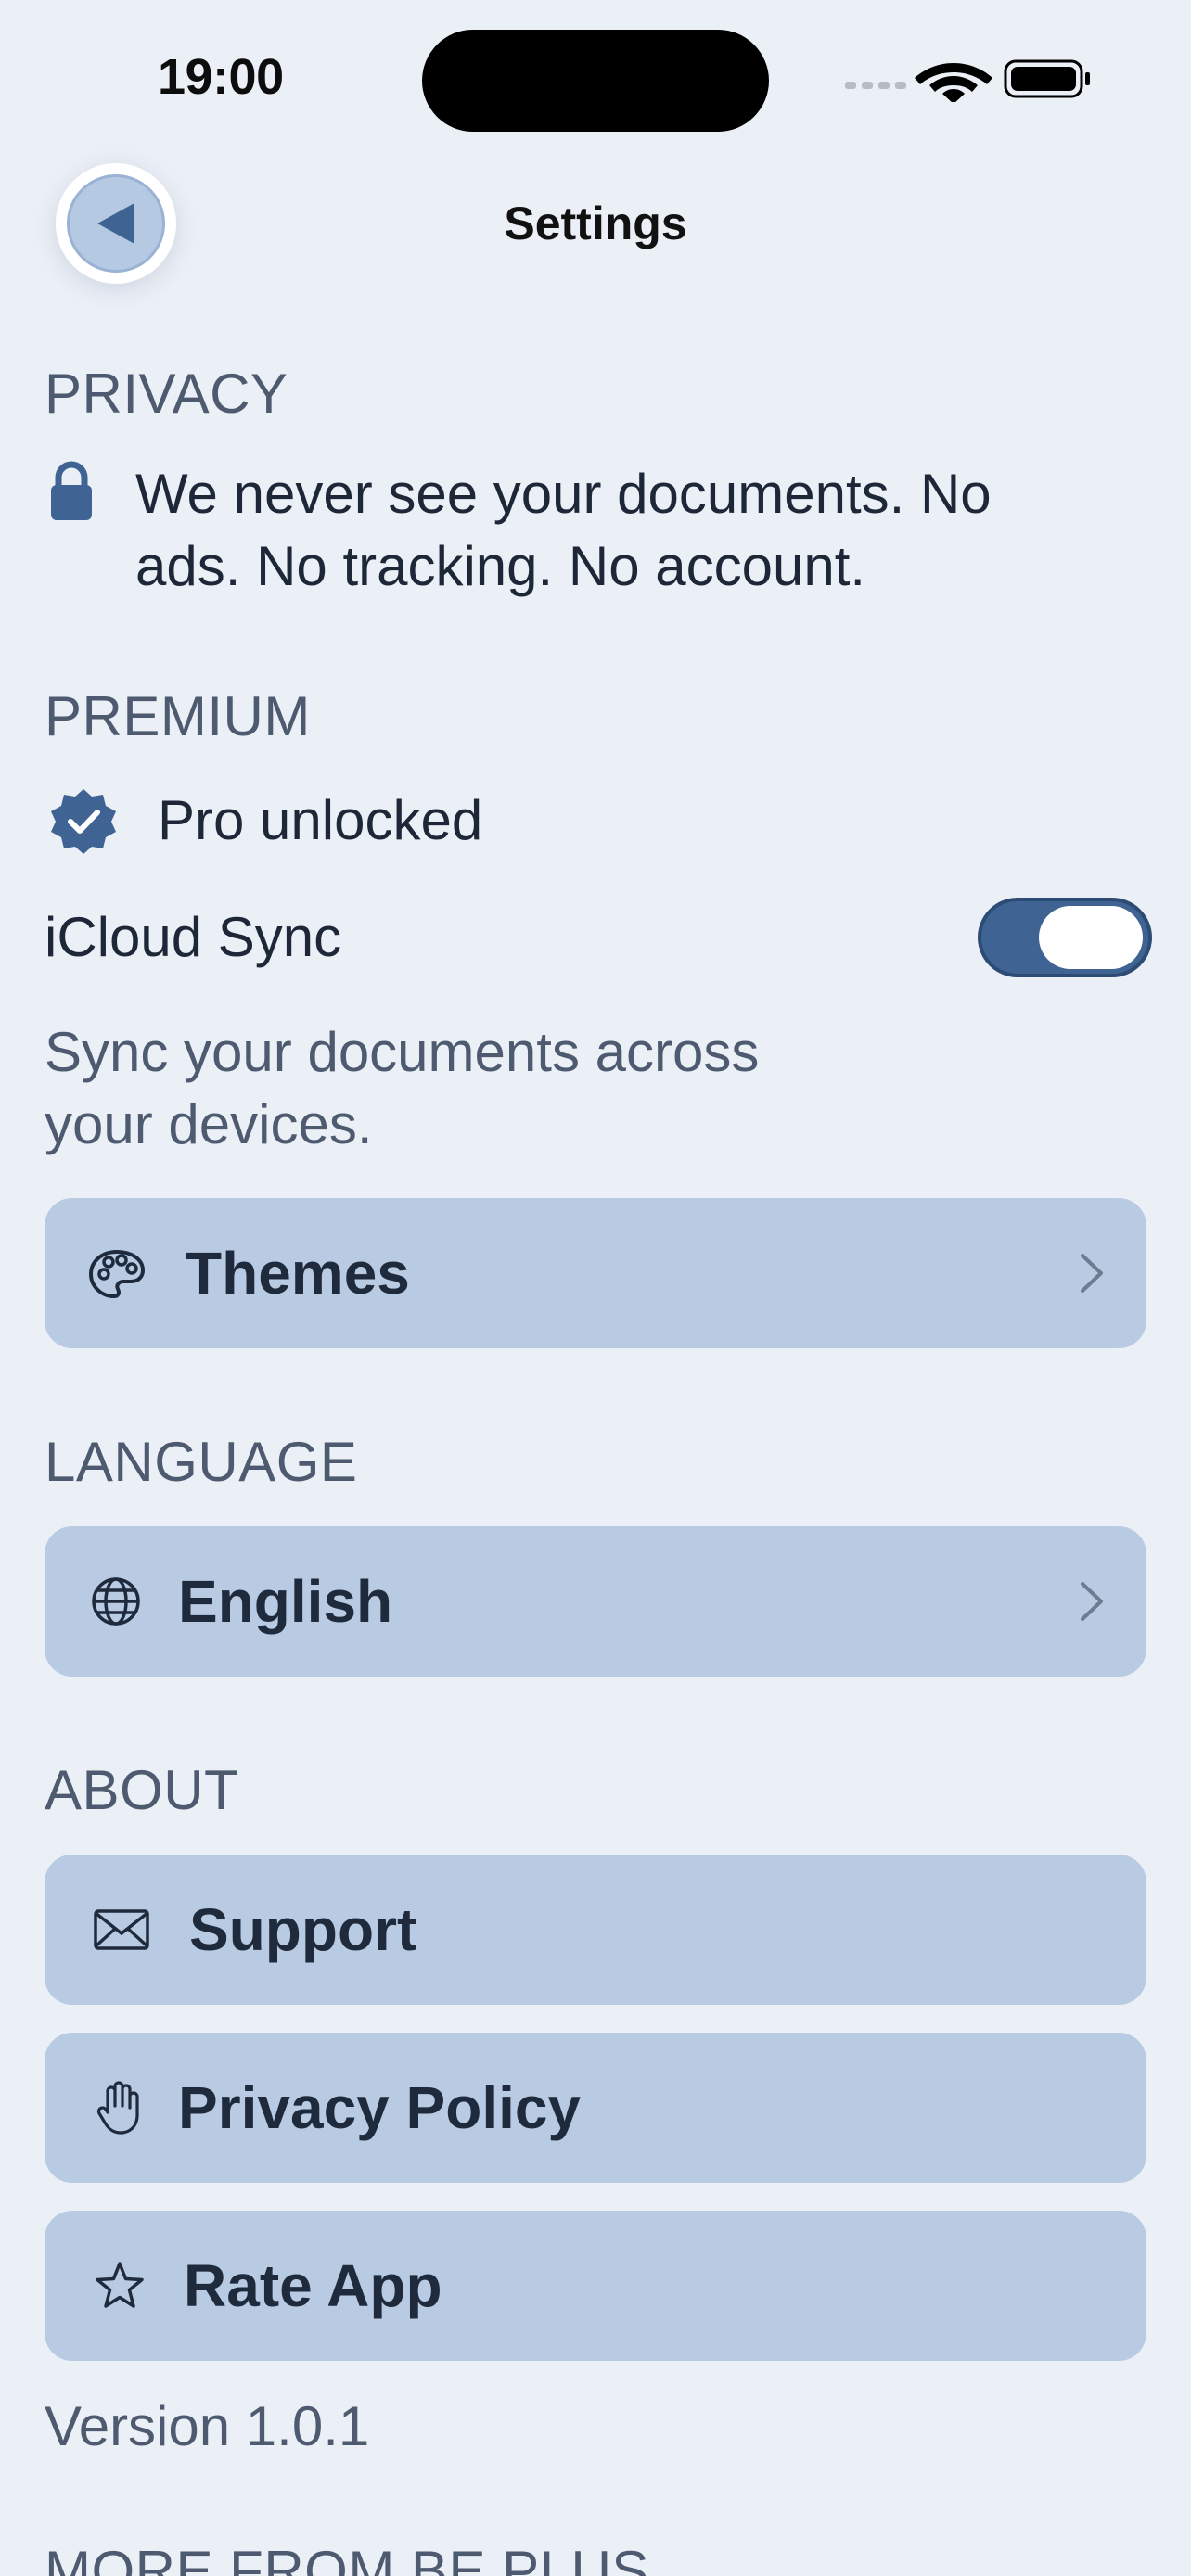 The height and width of the screenshot is (2576, 1191). What do you see at coordinates (201, 1462) in the screenshot?
I see `language-header: LANGUAGE` at bounding box center [201, 1462].